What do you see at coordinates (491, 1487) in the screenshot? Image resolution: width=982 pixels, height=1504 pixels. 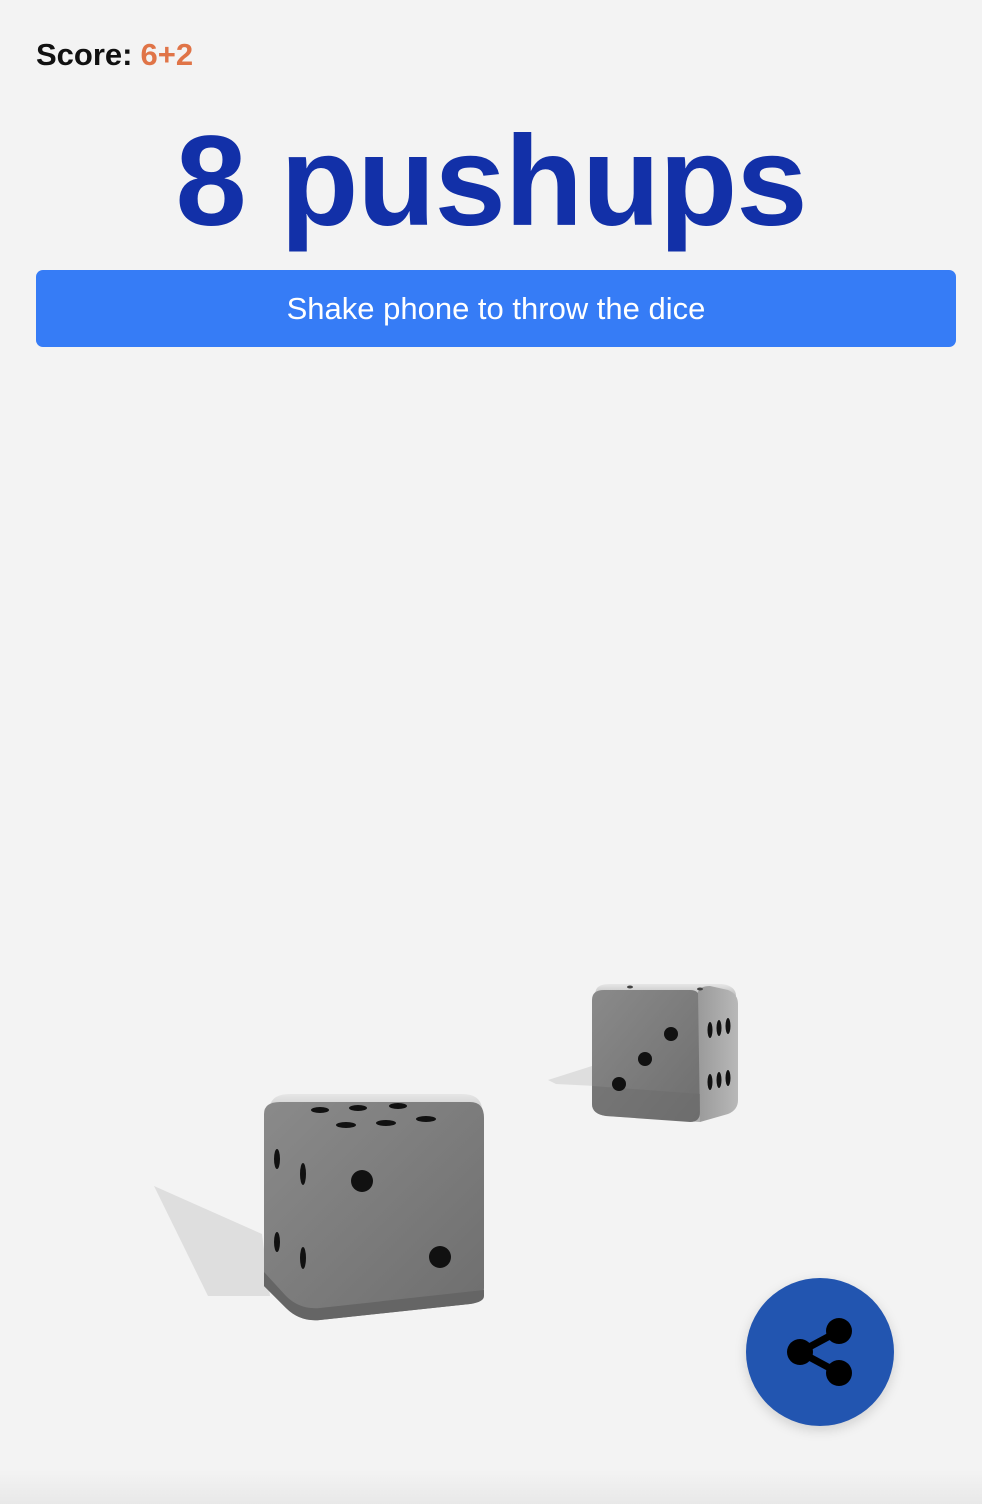 I see `bottom-fade` at bounding box center [491, 1487].